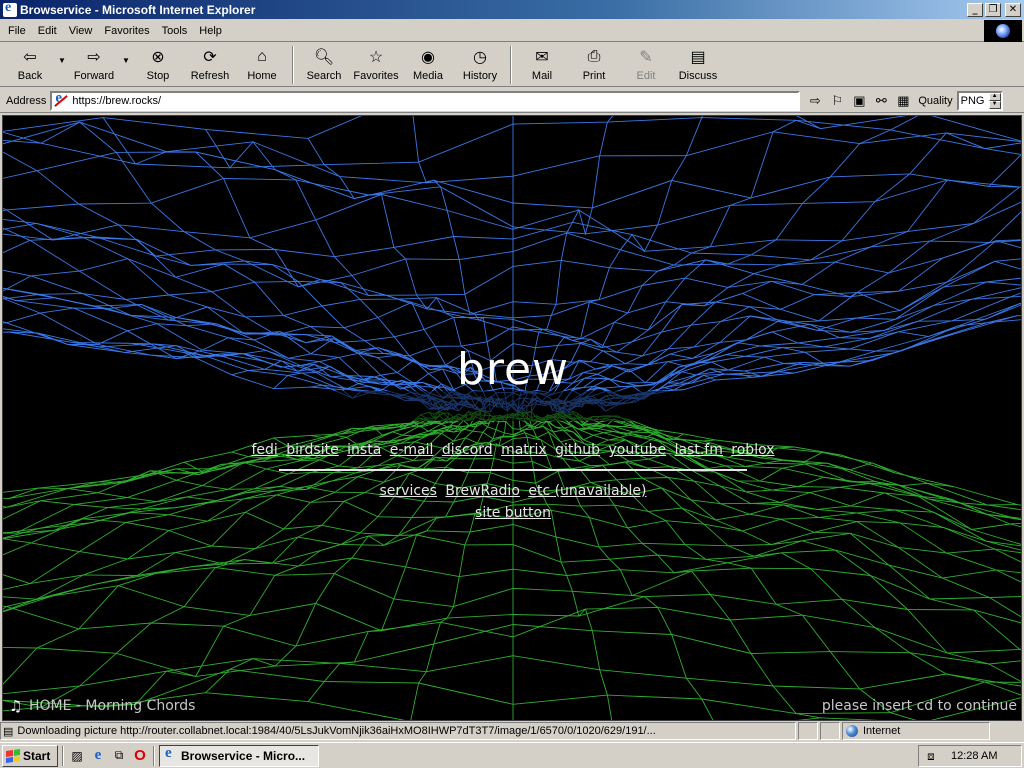 This screenshot has height=768, width=1024. I want to click on menu-favorites: Favorites, so click(126, 31).